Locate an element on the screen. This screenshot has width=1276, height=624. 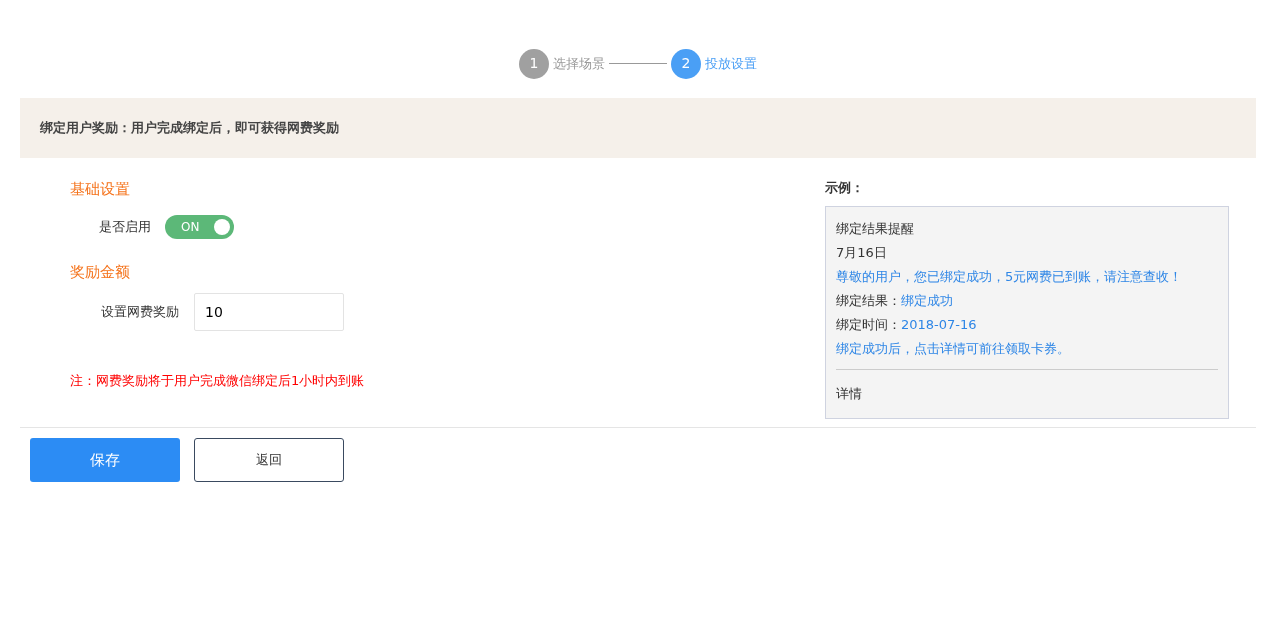
message-line: 绑定结果提醒 is located at coordinates (875, 228).